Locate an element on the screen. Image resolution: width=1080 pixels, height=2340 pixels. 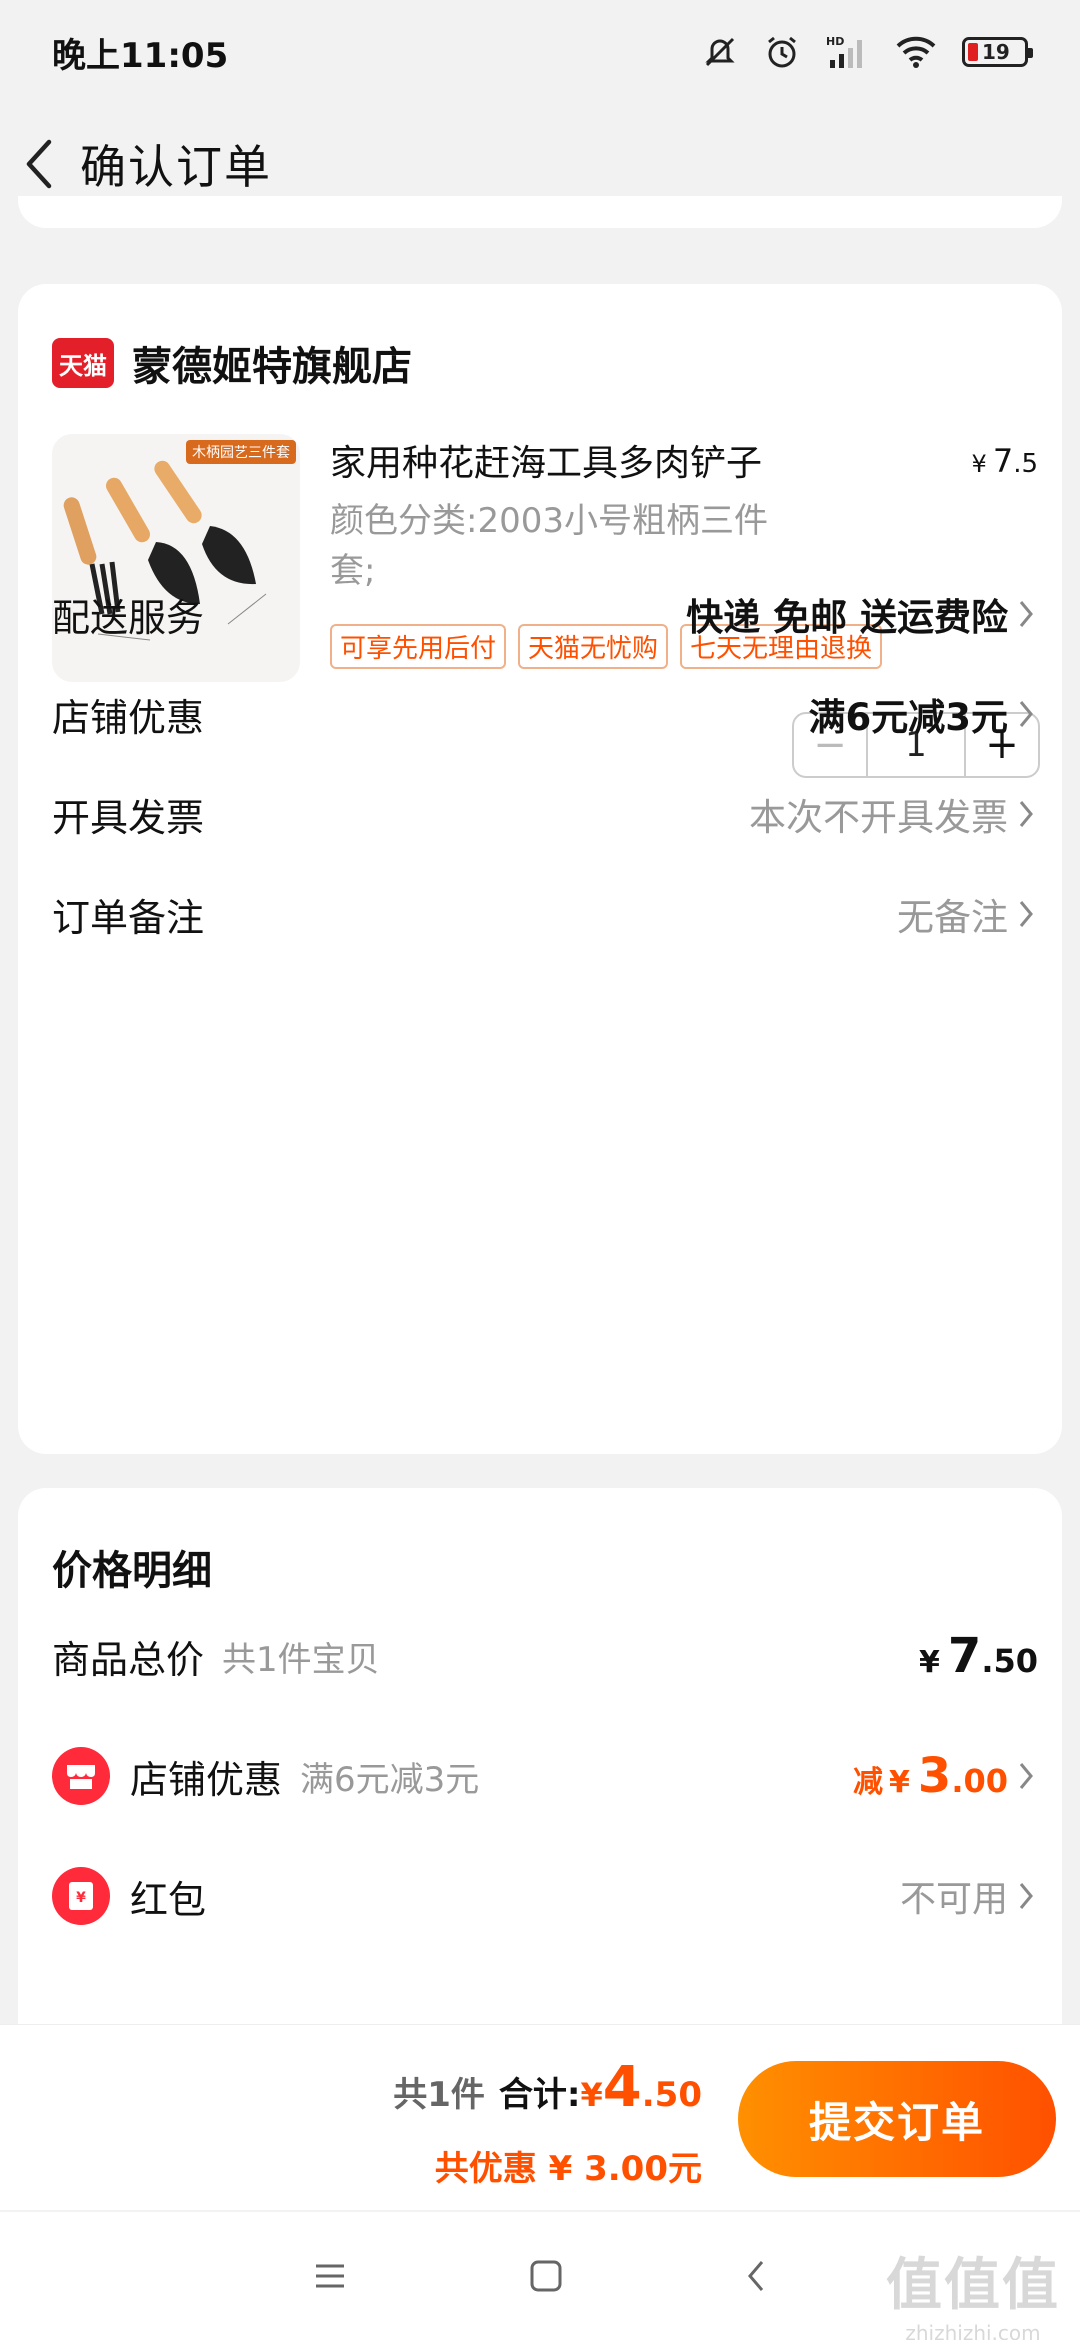
tmall-logo: 天猫 is located at coordinates (83, 363).